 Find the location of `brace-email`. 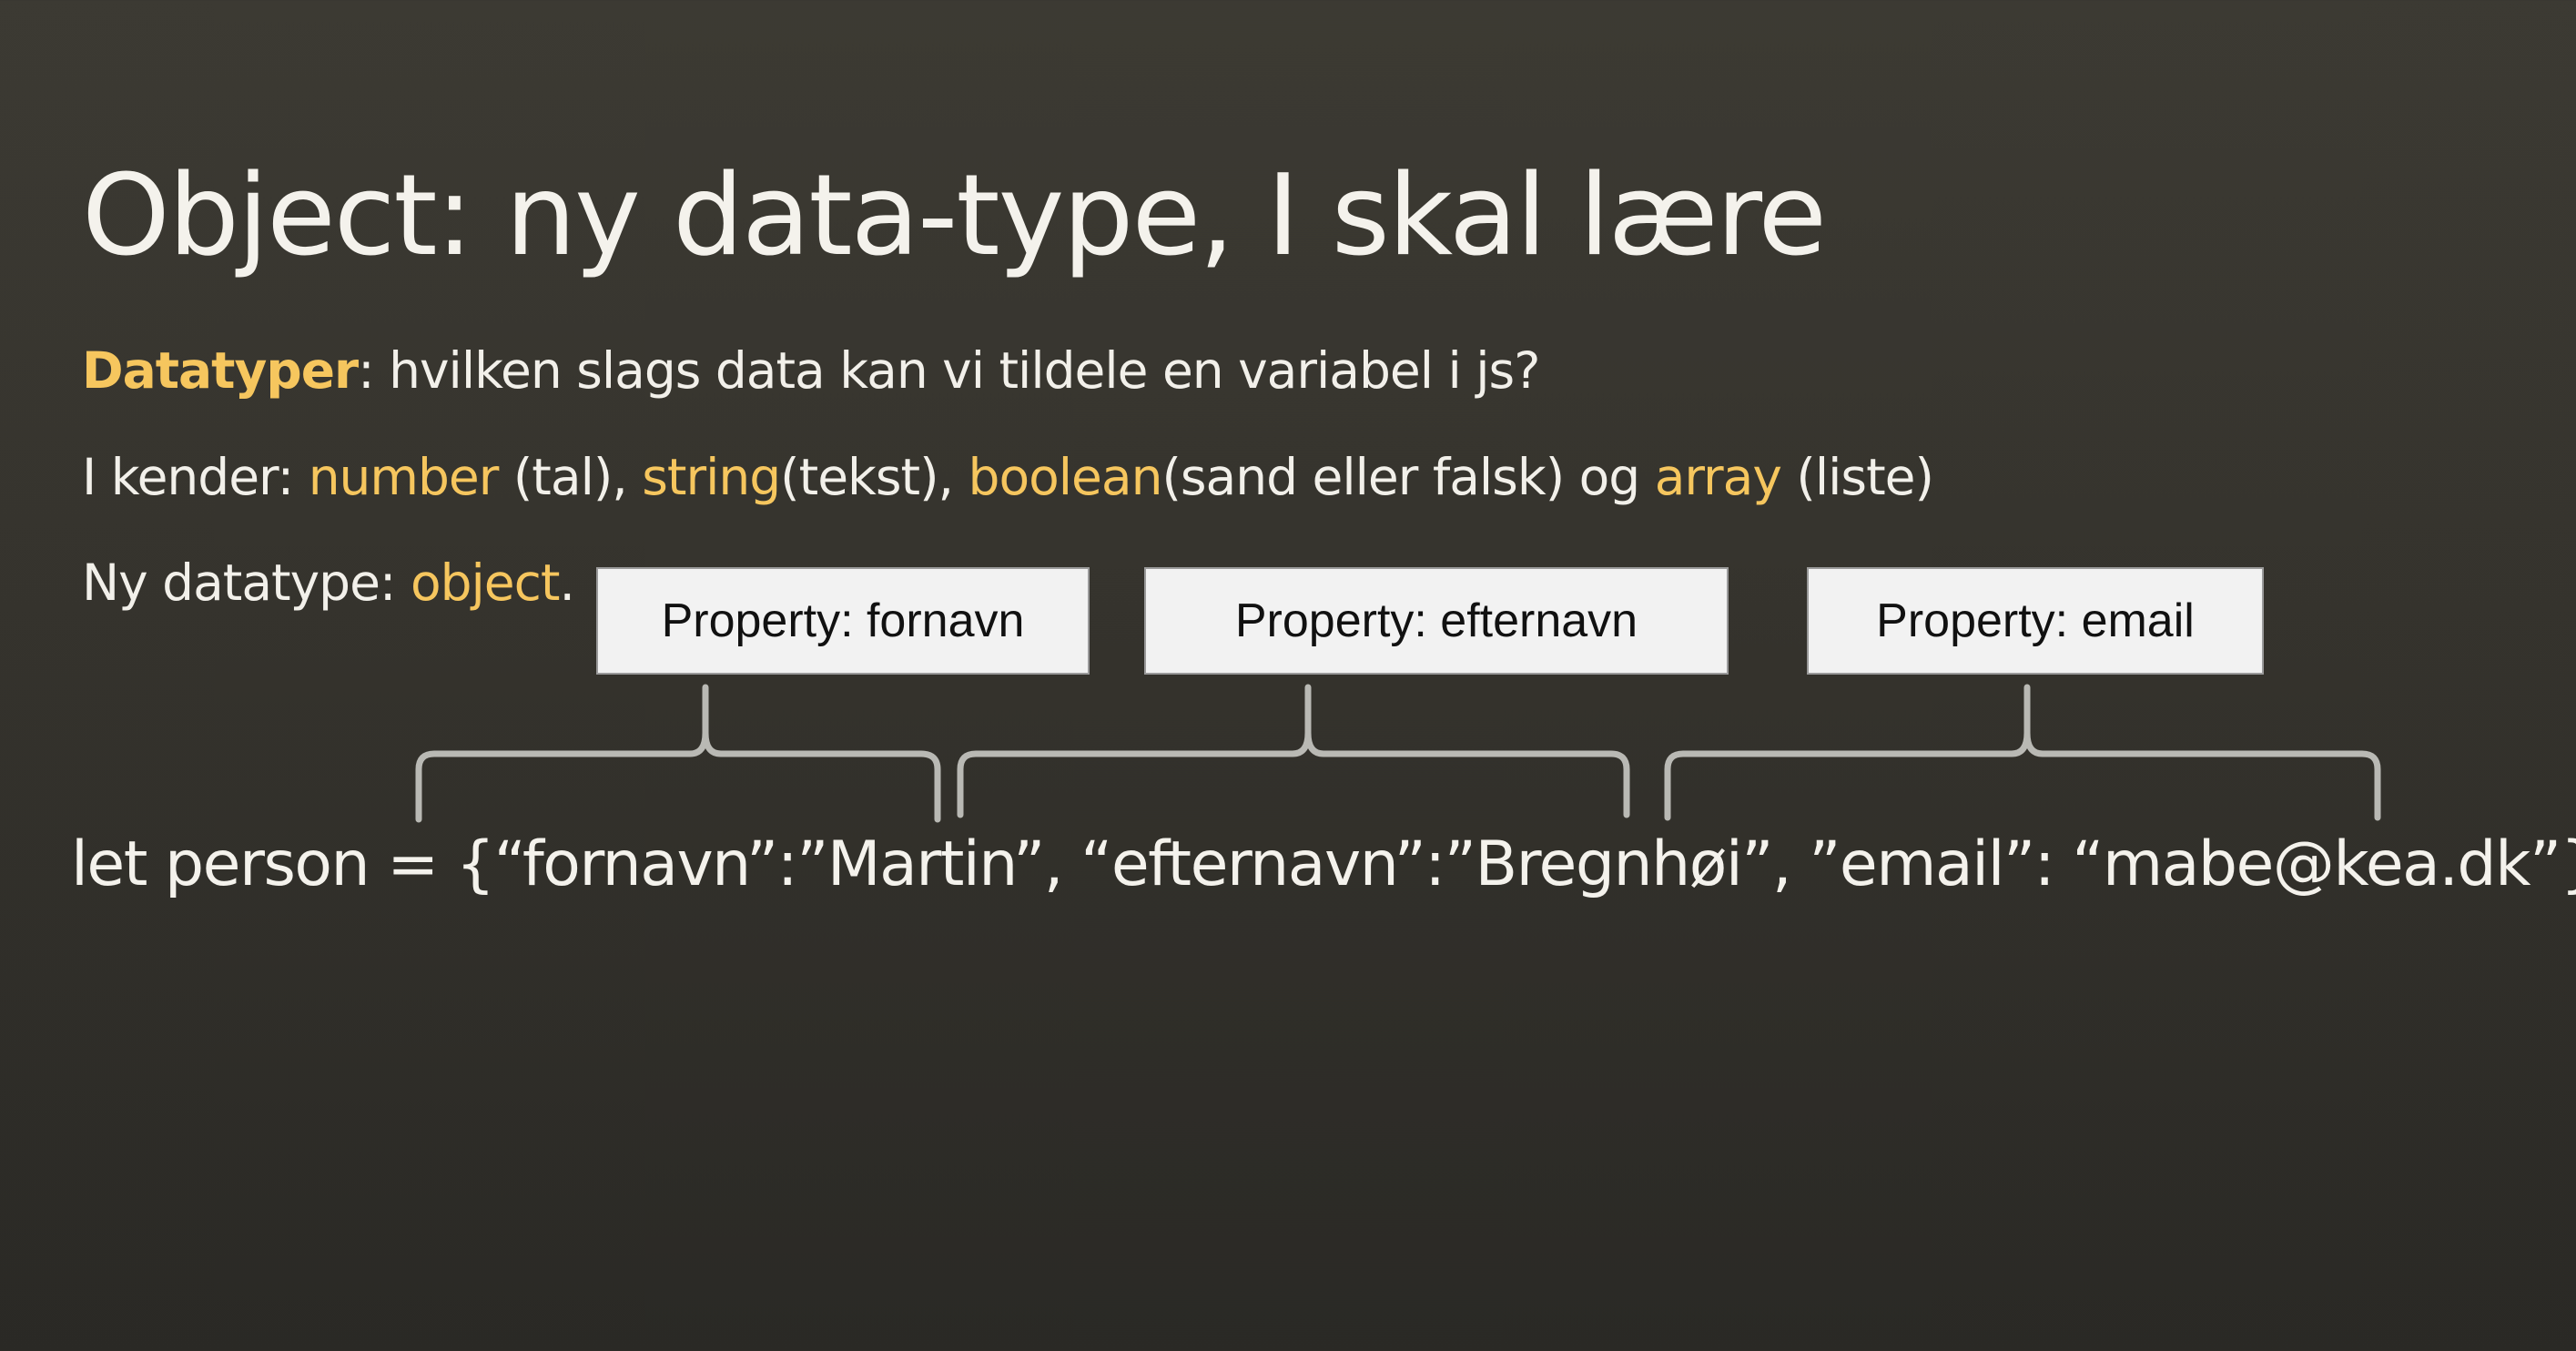

brace-email is located at coordinates (2022, 752).